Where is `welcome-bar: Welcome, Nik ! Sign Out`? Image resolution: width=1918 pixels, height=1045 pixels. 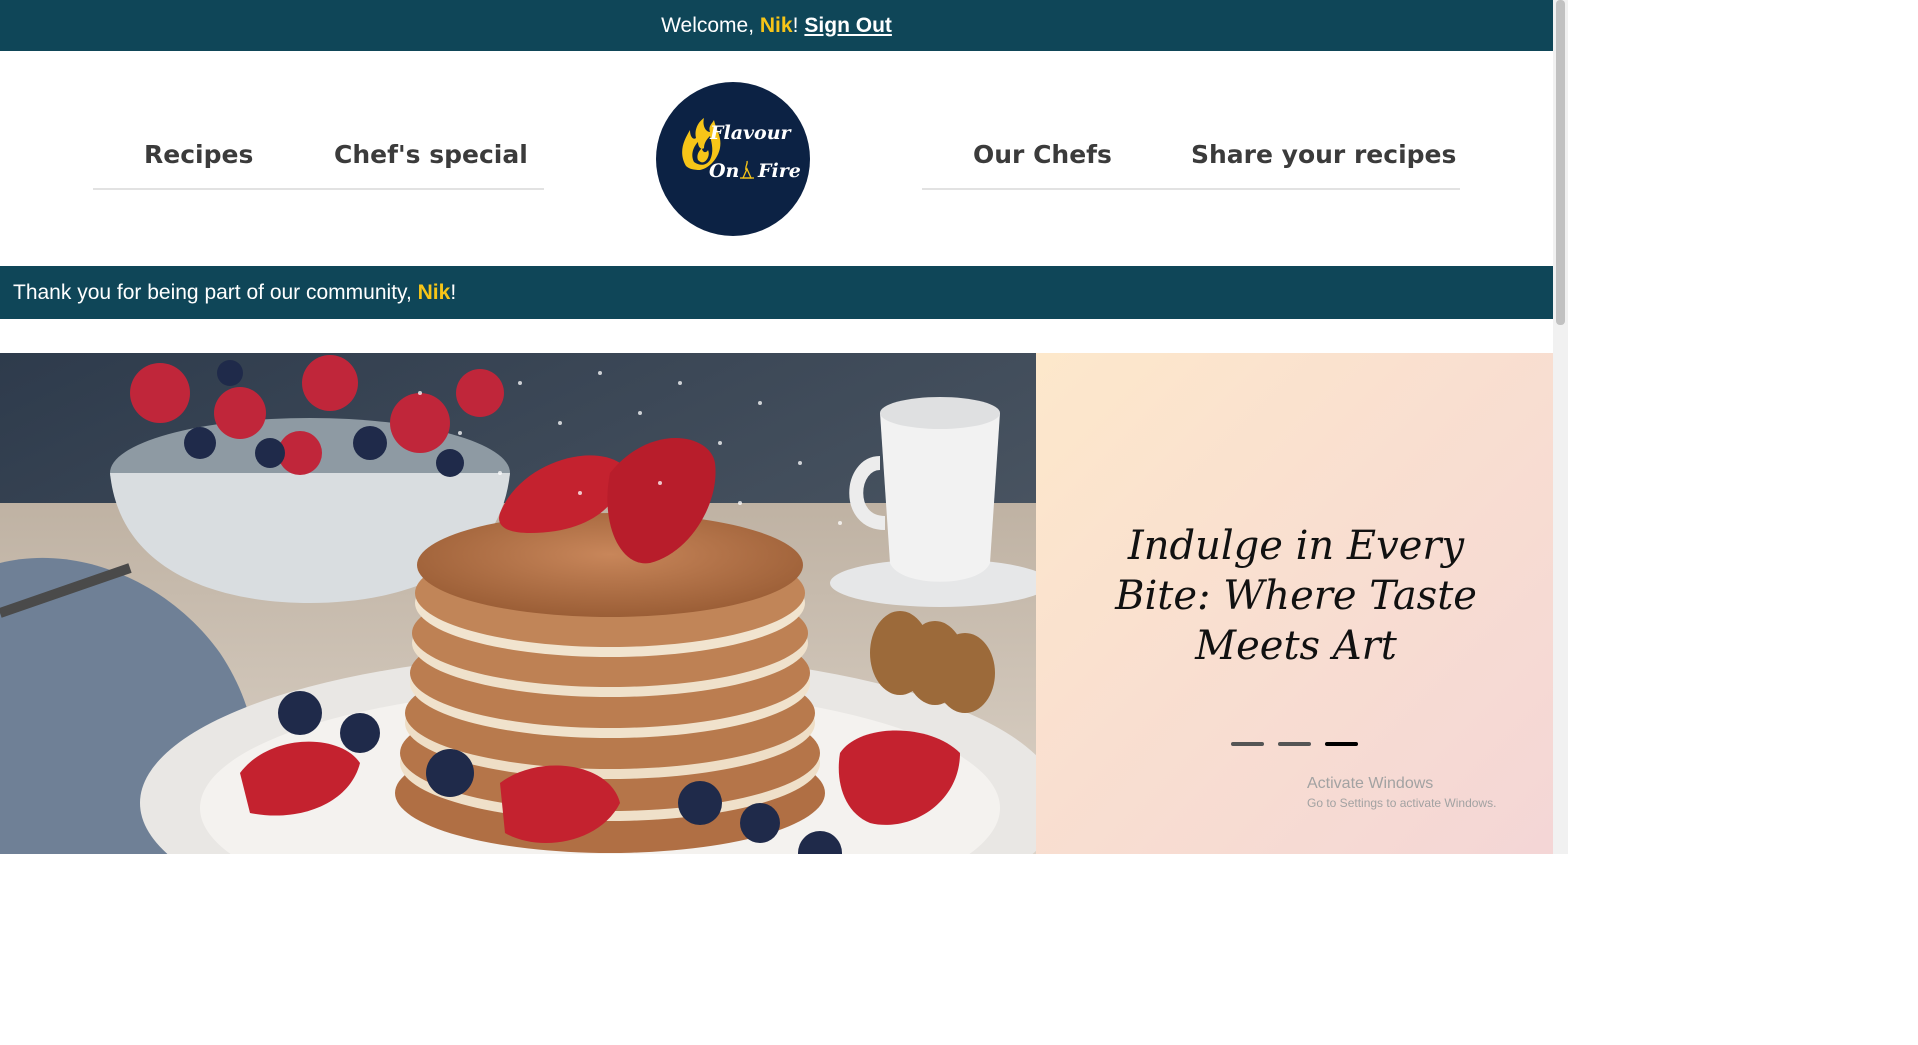 welcome-bar: Welcome, Nik ! Sign Out is located at coordinates (776, 25).